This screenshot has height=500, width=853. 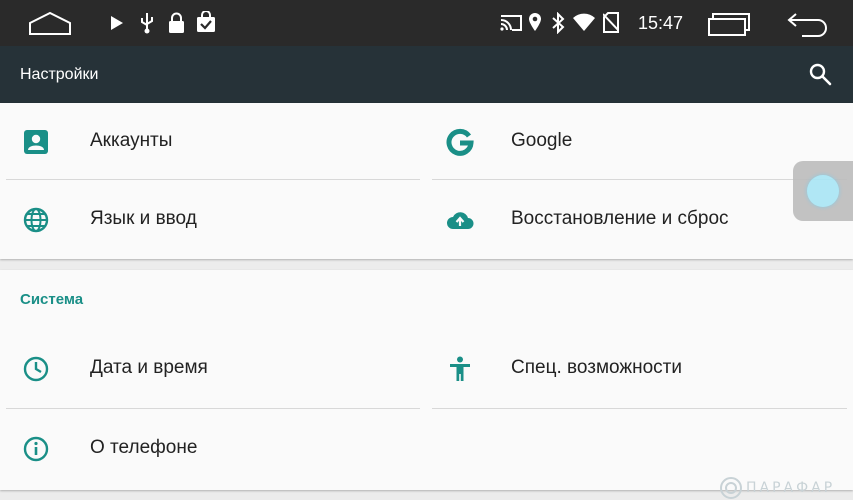 What do you see at coordinates (535, 22) in the screenshot?
I see `location-icon` at bounding box center [535, 22].